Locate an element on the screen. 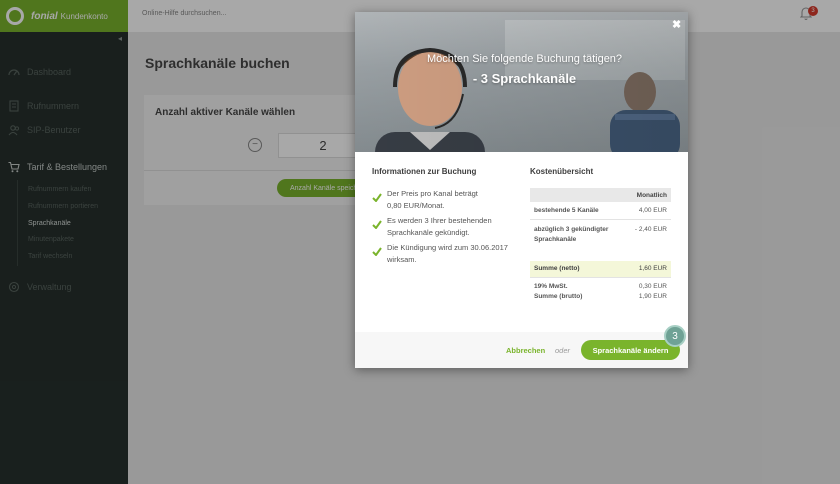 The width and height of the screenshot is (840, 484). cost-label-line: abzüglich 3 gekündigter is located at coordinates (571, 229).